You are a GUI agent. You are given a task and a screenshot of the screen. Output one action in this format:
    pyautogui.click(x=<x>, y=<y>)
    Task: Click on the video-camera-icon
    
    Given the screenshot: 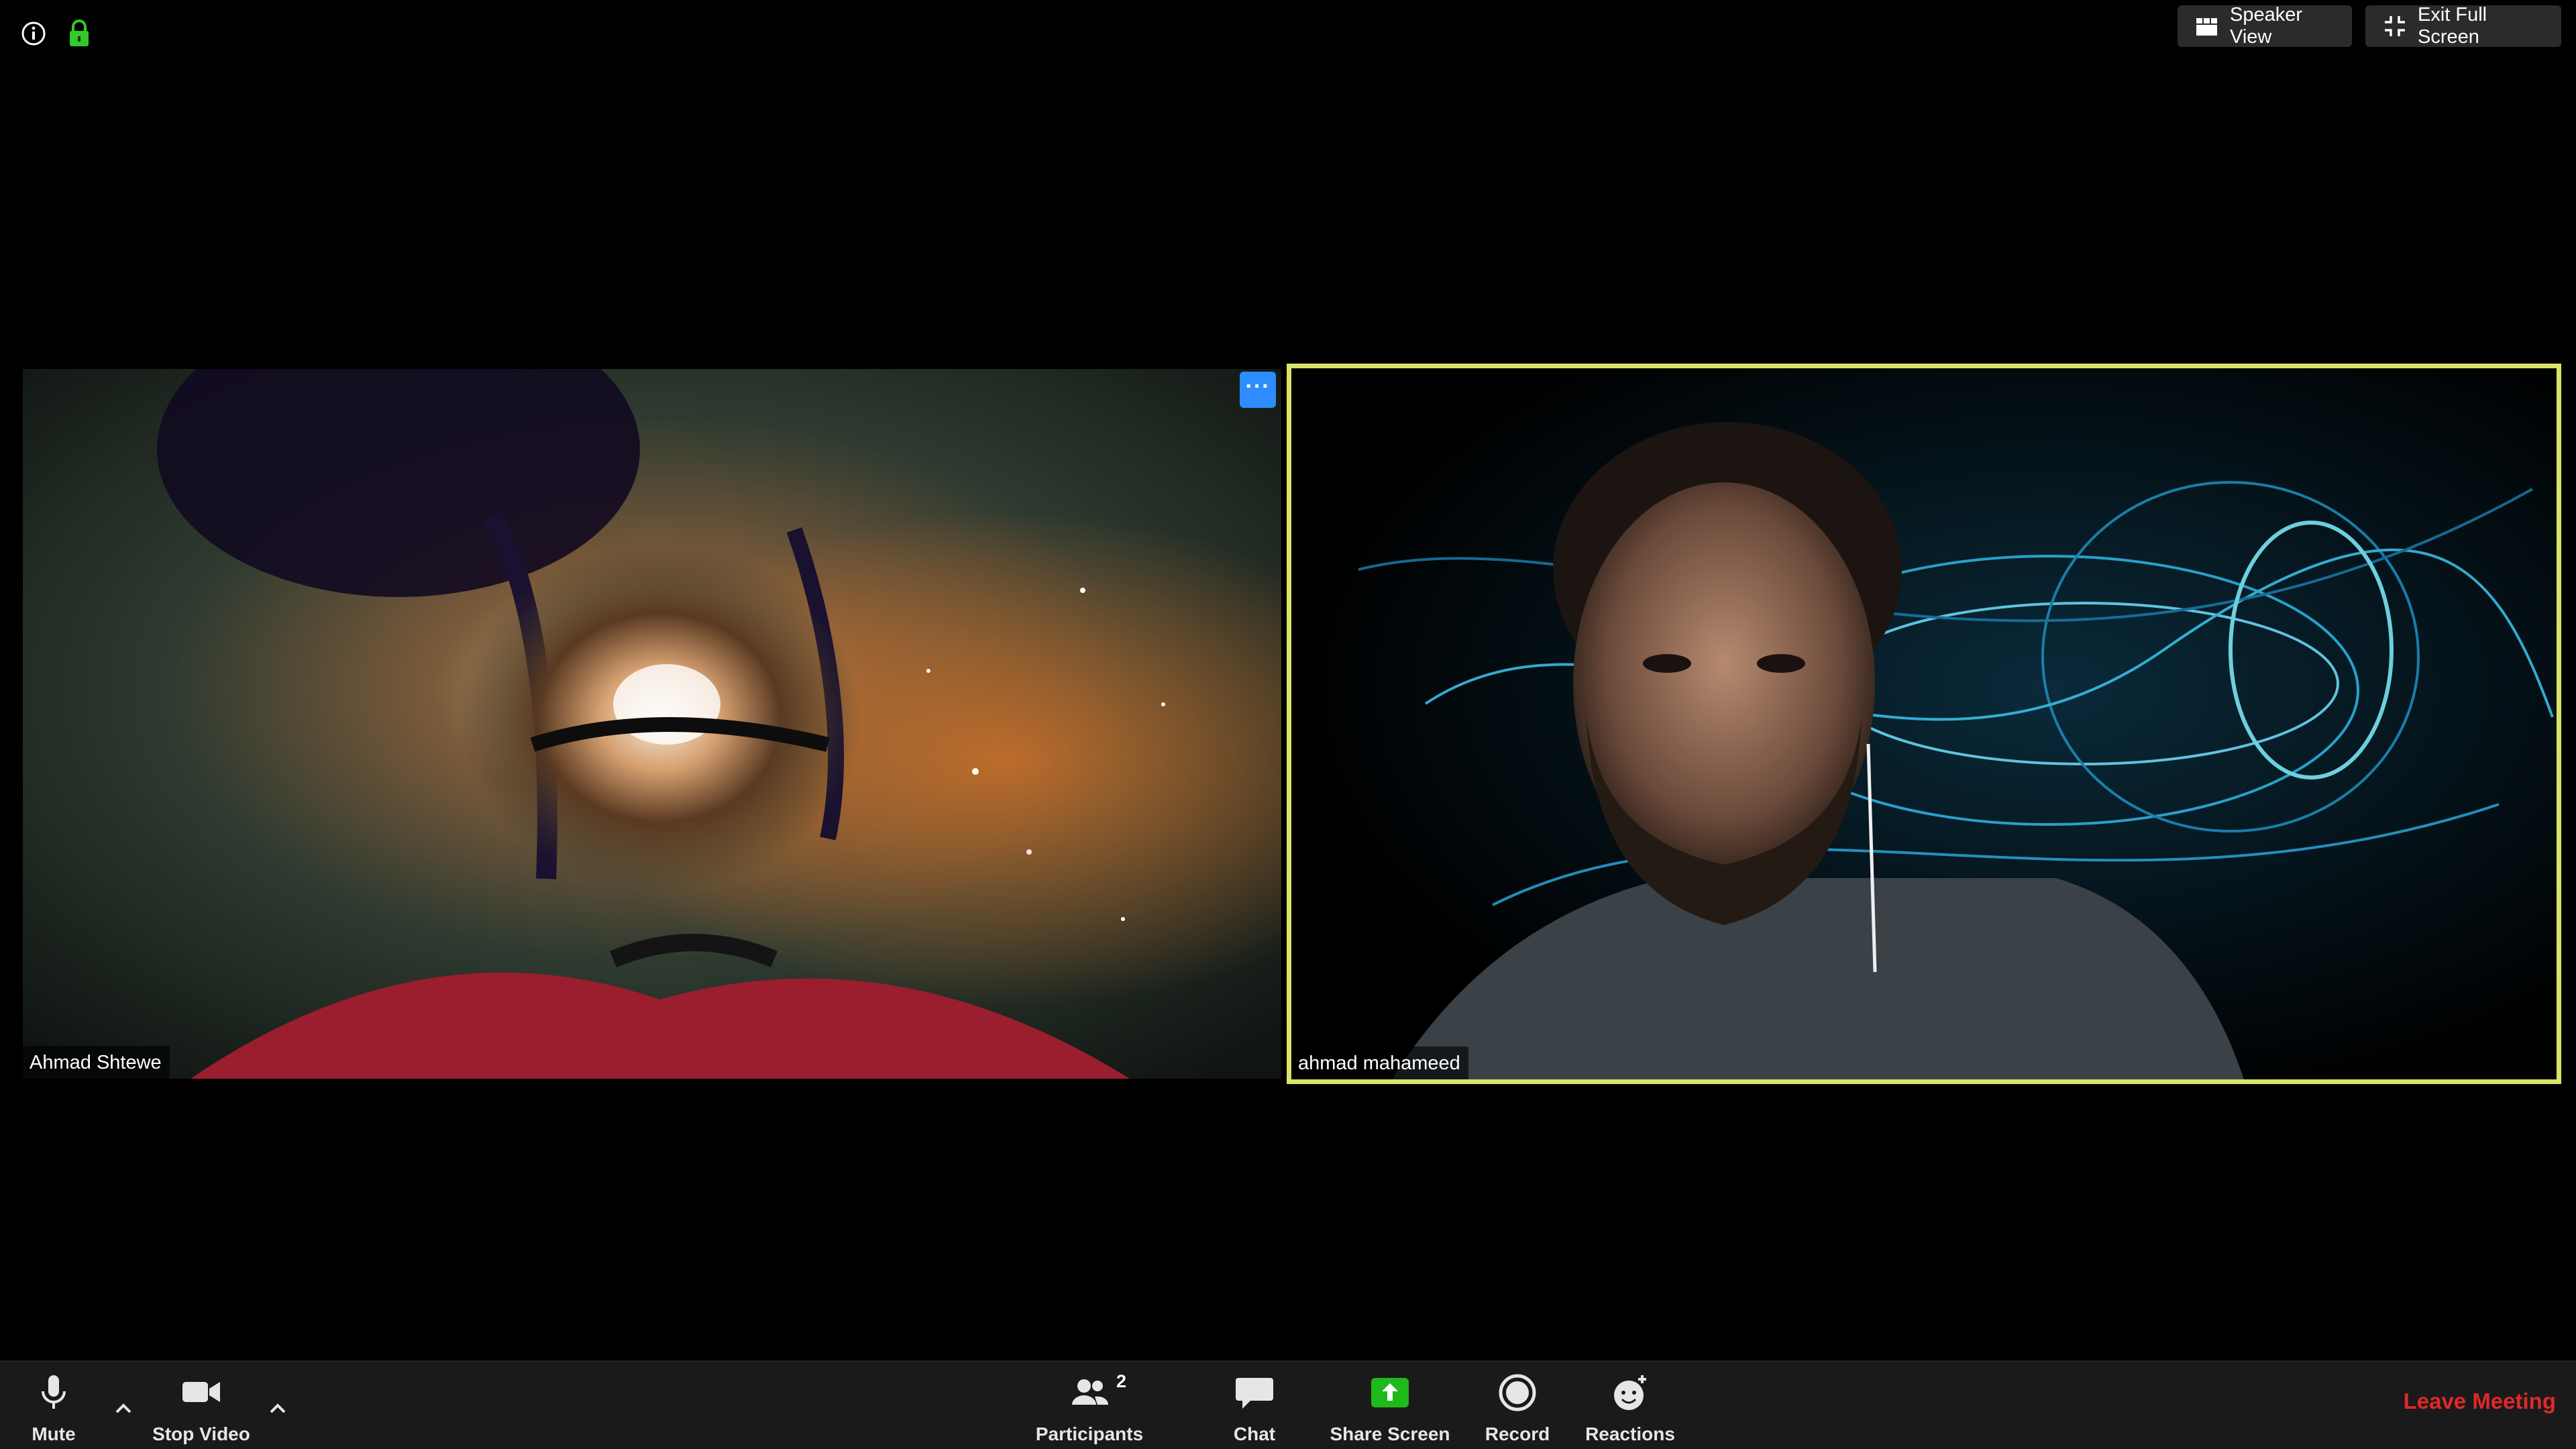 What is the action you would take?
    pyautogui.click(x=201, y=1392)
    